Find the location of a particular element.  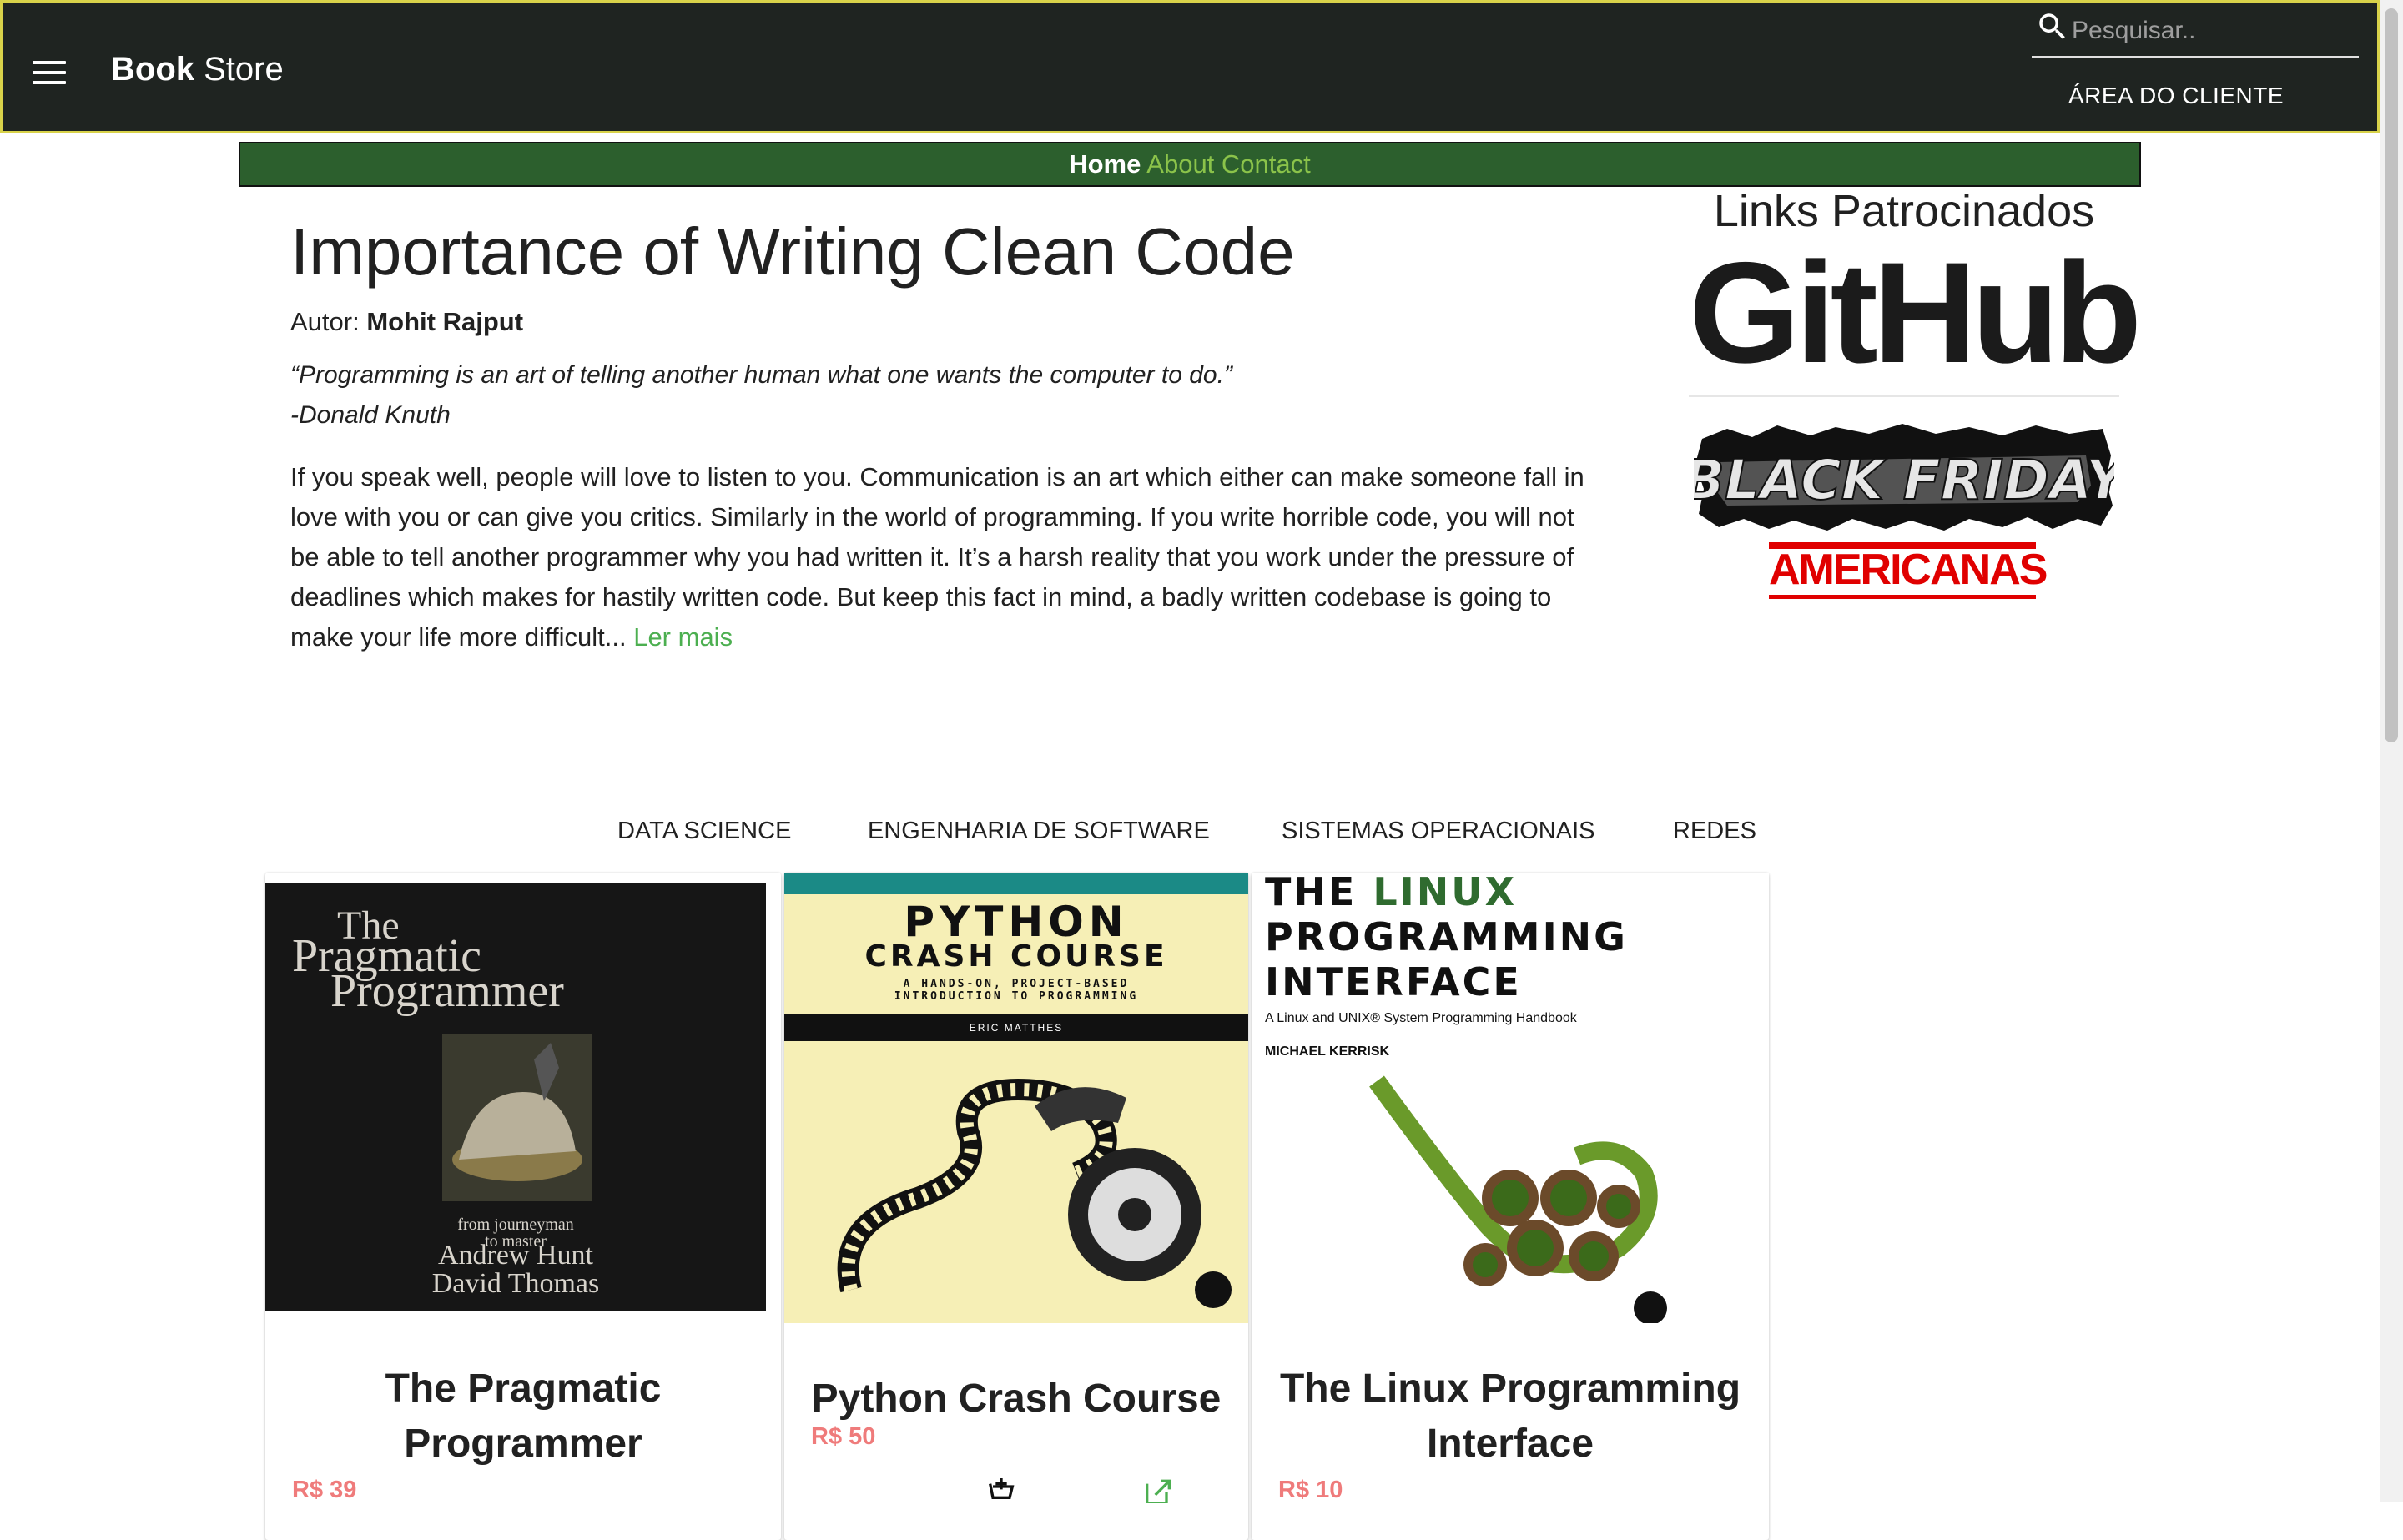

book-title: Python Crash Course is located at coordinates (1016, 1398).